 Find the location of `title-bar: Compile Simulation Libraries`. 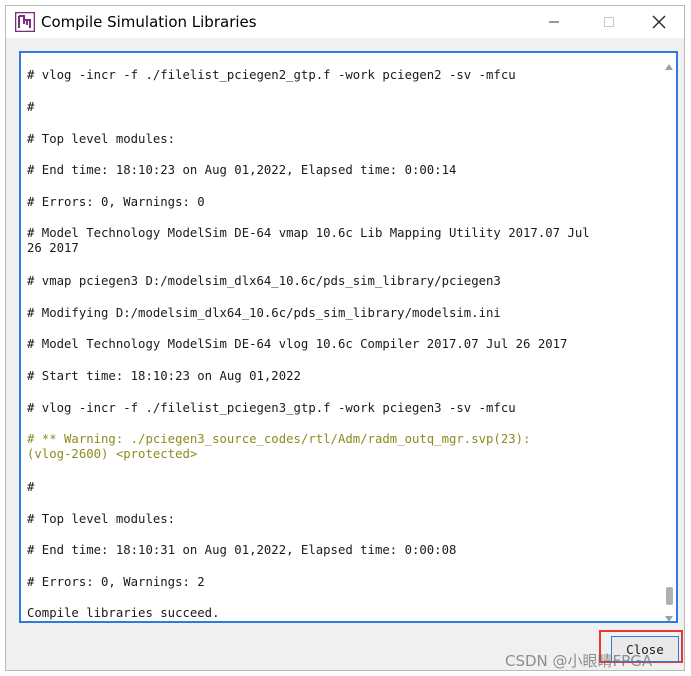

title-bar: Compile Simulation Libraries is located at coordinates (345, 22).